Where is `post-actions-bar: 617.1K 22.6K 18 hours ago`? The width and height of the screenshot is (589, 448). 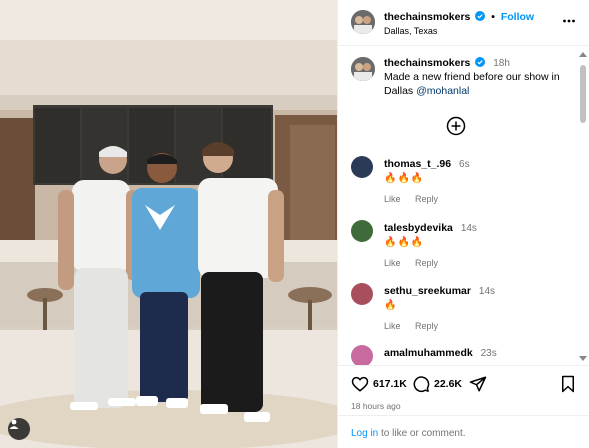
post-actions-bar: 617.1K 22.6K 18 hours ago is located at coordinates (463, 390).